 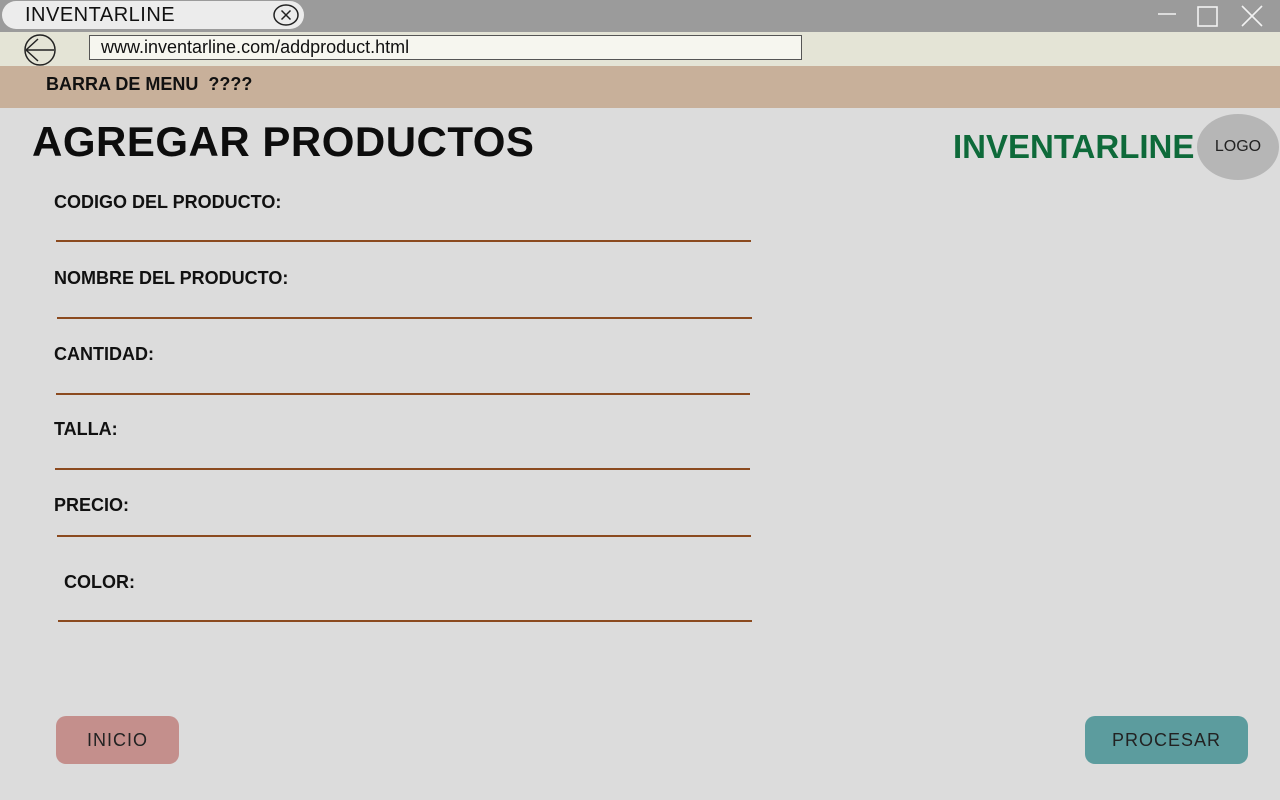 What do you see at coordinates (445, 47) in the screenshot?
I see `url-input: www.inventarline.com/addproduct.html` at bounding box center [445, 47].